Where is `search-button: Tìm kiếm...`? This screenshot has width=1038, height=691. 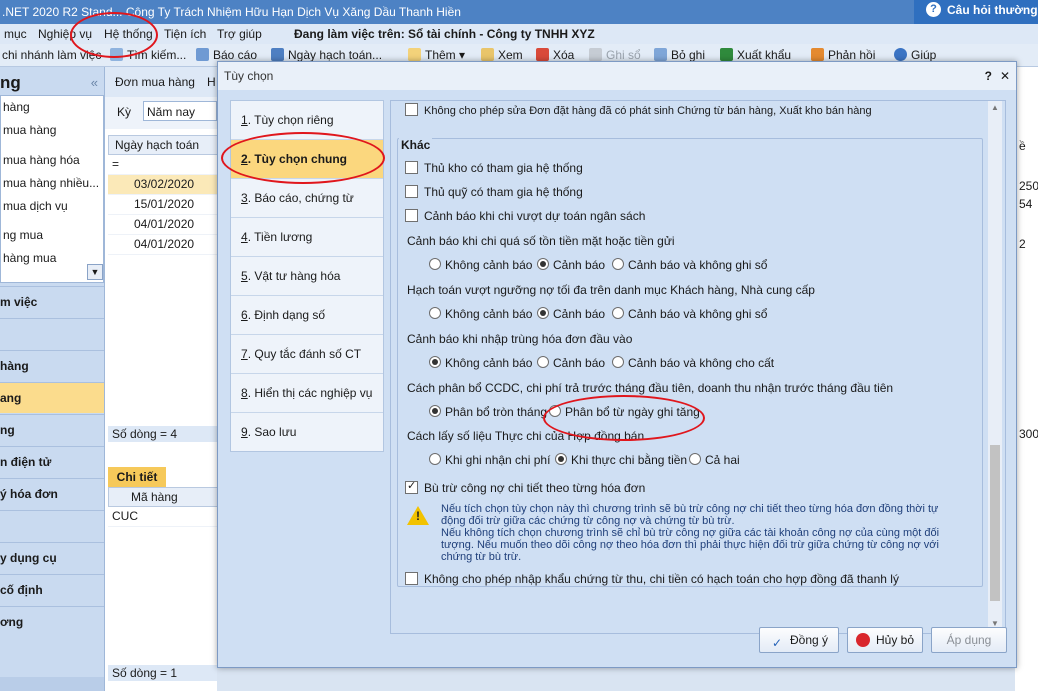 search-button: Tìm kiếm... is located at coordinates (148, 55).